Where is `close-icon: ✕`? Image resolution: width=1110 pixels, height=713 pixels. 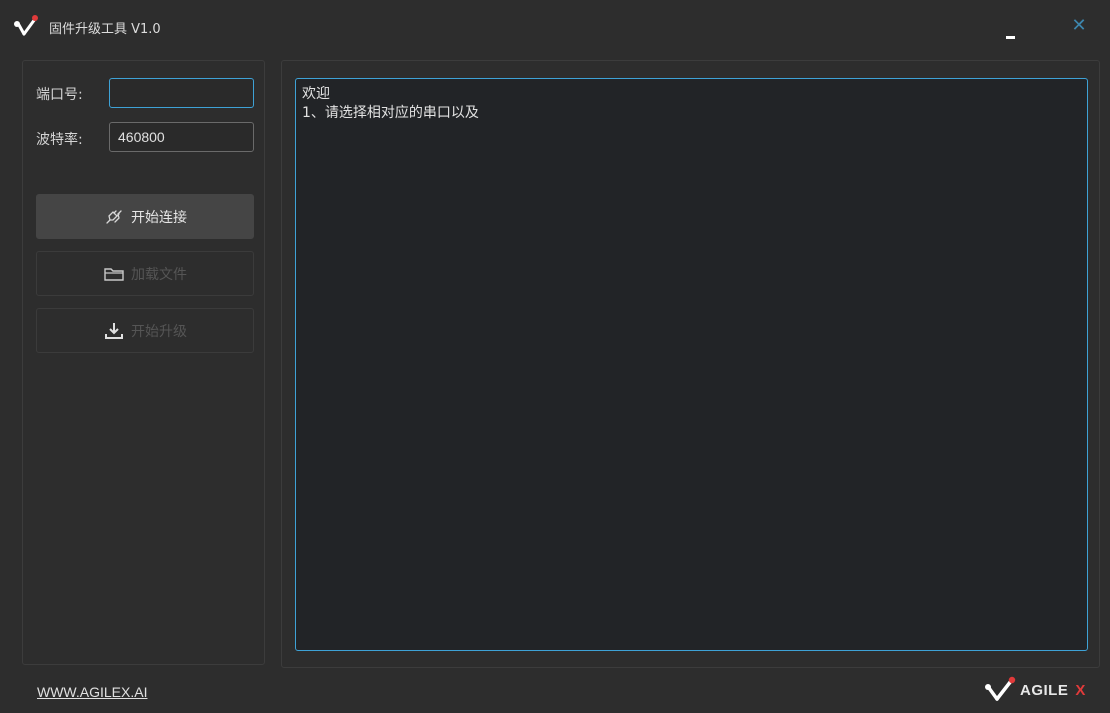
close-icon: ✕ is located at coordinates (1079, 25).